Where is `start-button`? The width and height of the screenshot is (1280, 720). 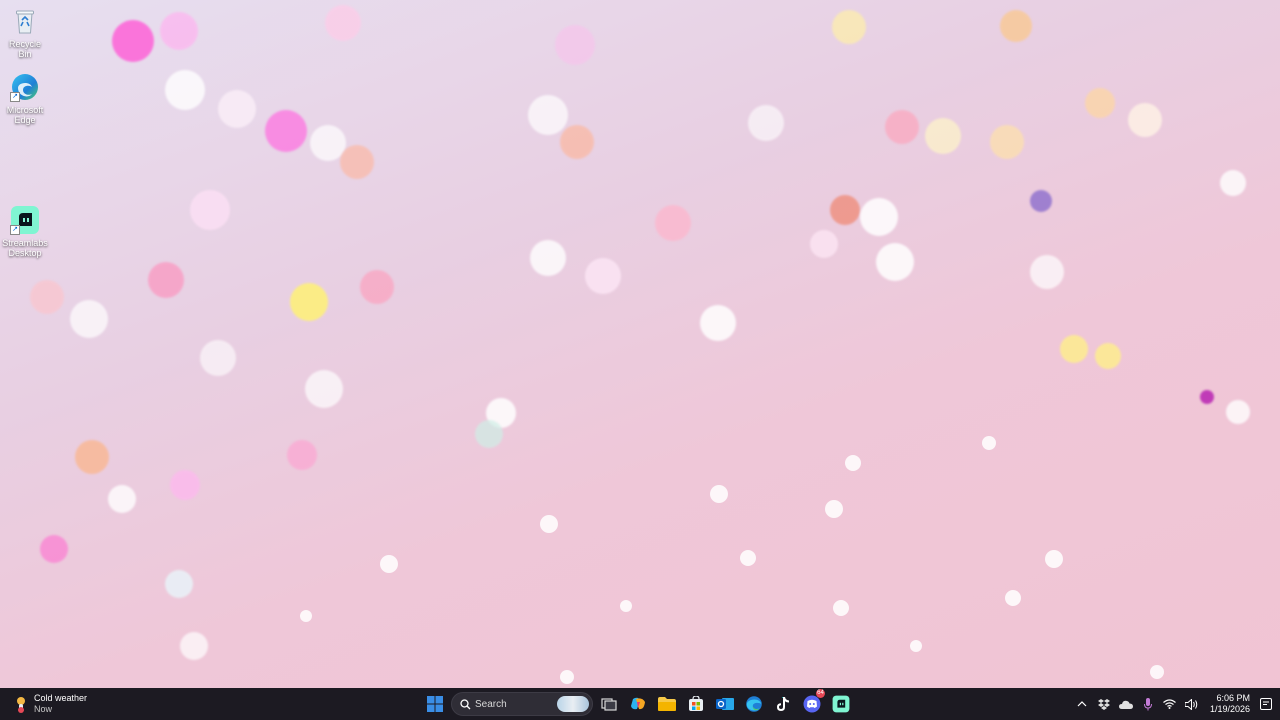 start-button is located at coordinates (435, 704).